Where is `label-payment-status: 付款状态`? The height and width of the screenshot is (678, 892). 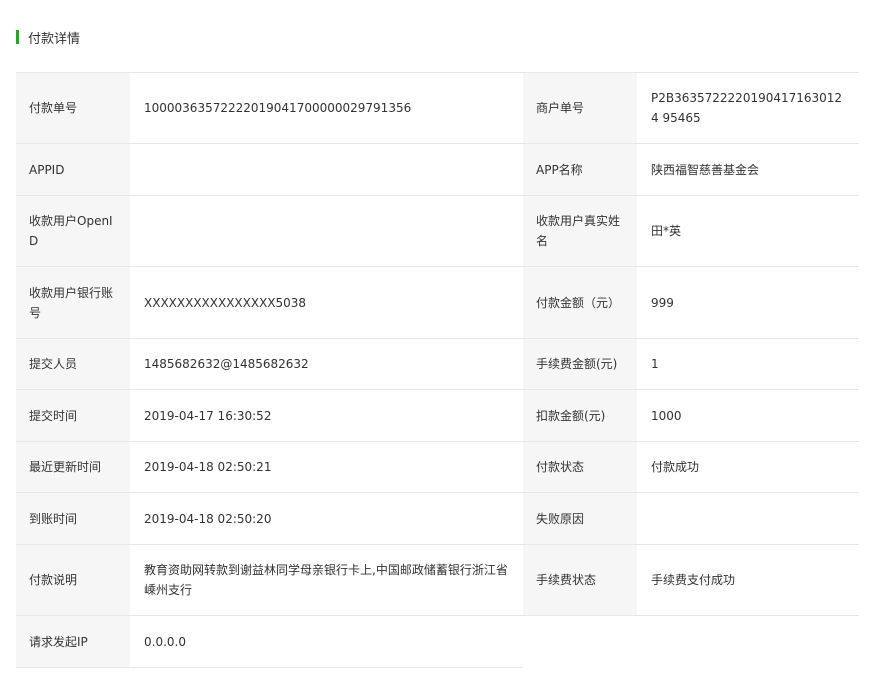 label-payment-status: 付款状态 is located at coordinates (580, 467).